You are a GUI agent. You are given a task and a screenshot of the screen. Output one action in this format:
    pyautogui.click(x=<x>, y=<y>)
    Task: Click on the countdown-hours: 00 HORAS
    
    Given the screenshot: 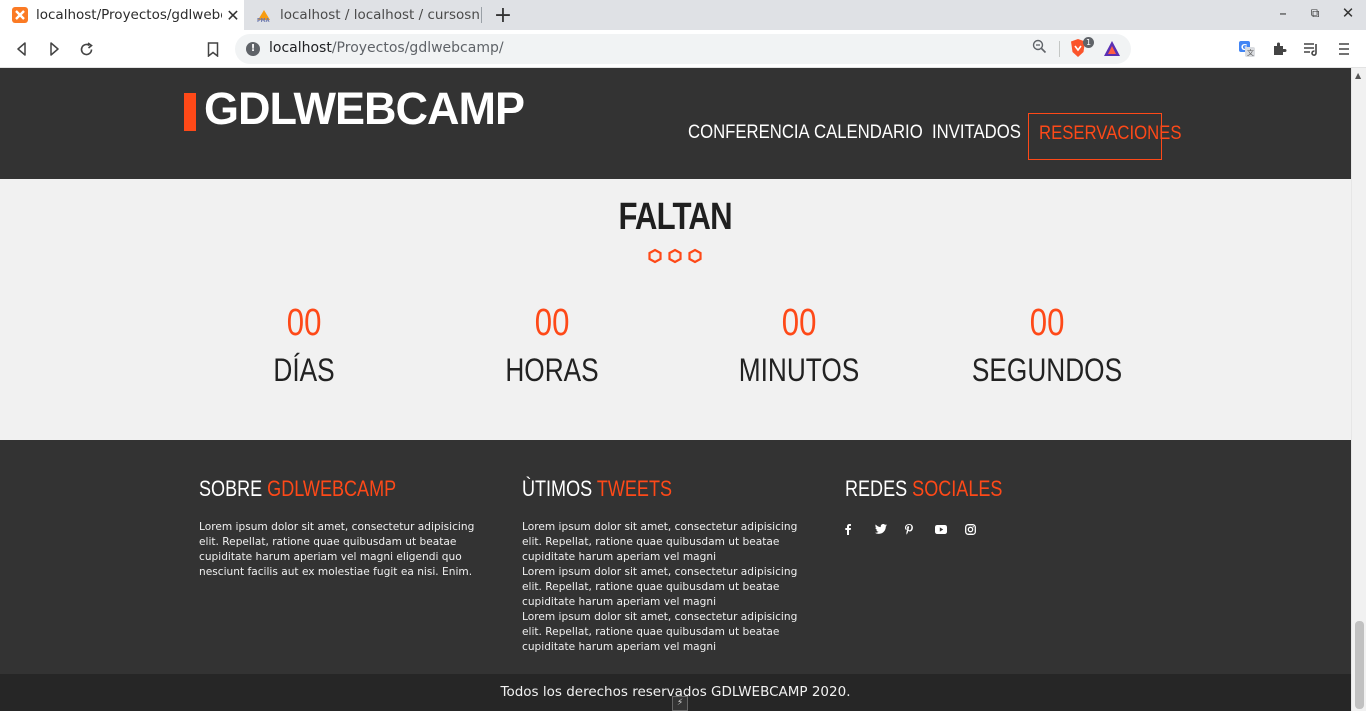 What is the action you would take?
    pyautogui.click(x=552, y=344)
    